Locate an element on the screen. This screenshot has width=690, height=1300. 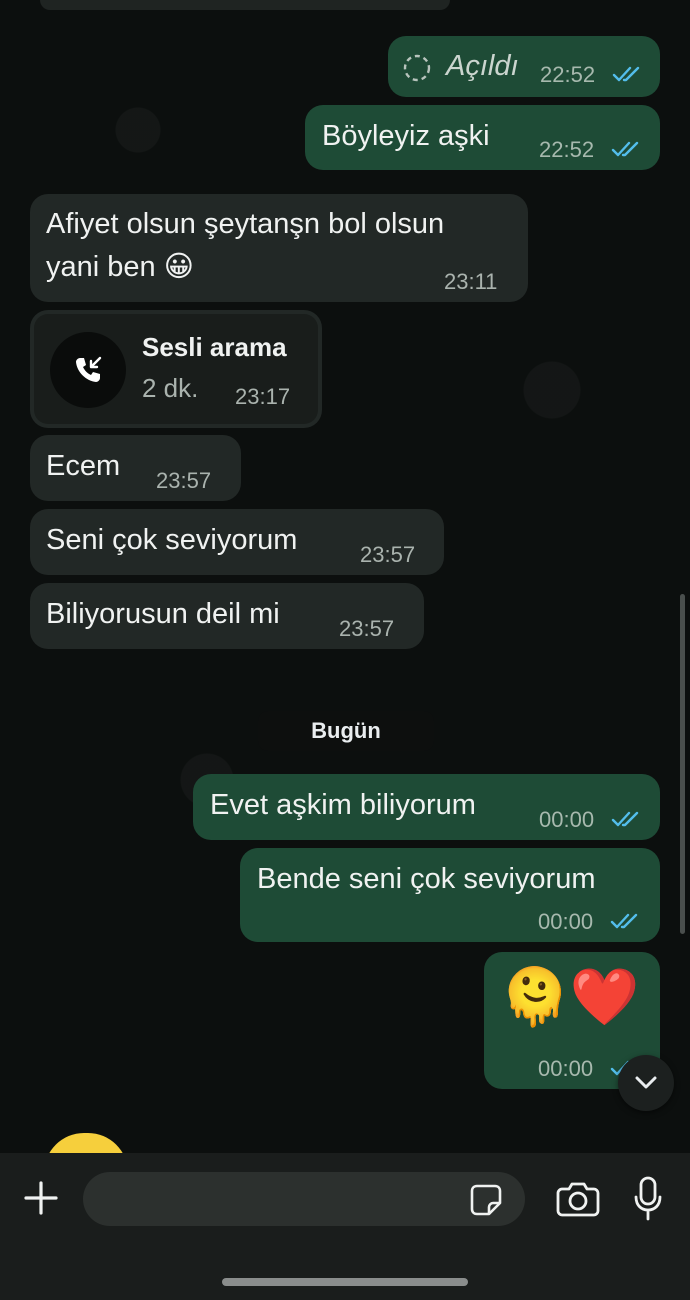
message-text: Böyleyiz aşki is located at coordinates (406, 136).